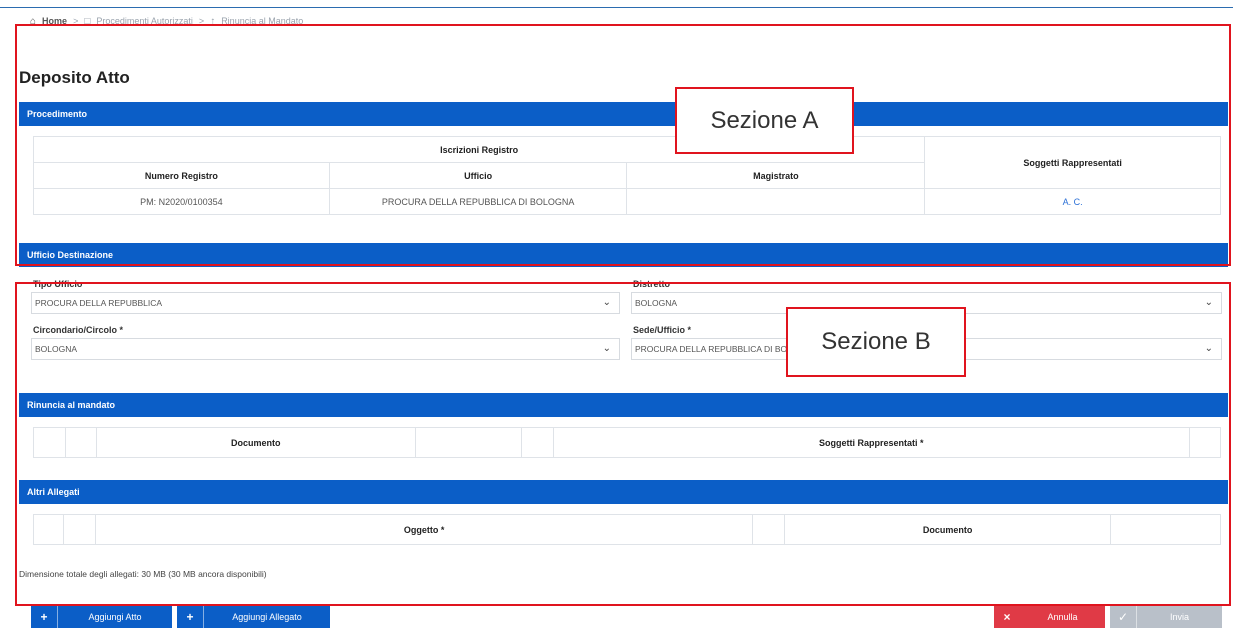  What do you see at coordinates (616, 4) in the screenshot?
I see `top-border` at bounding box center [616, 4].